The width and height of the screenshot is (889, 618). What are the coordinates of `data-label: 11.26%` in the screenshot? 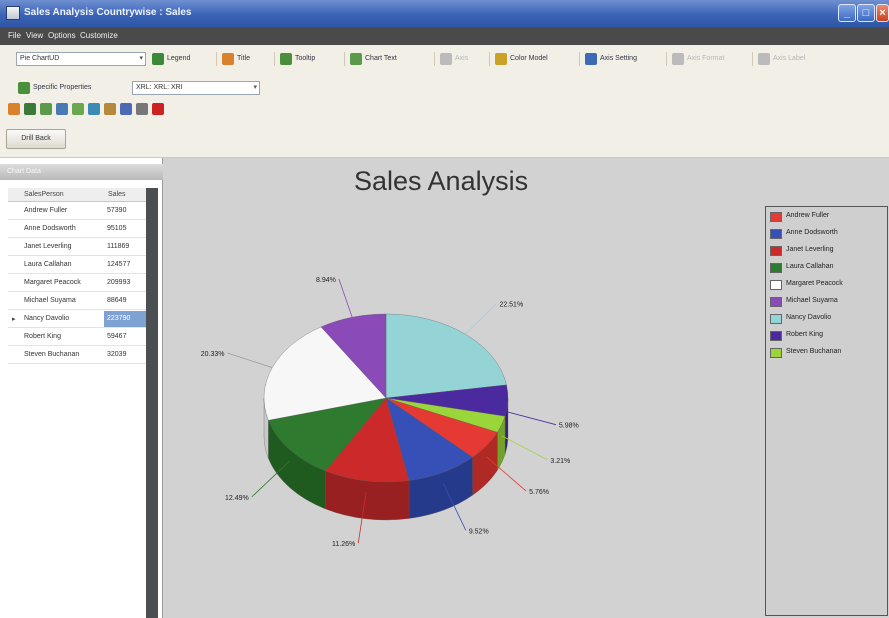 It's located at (343, 544).